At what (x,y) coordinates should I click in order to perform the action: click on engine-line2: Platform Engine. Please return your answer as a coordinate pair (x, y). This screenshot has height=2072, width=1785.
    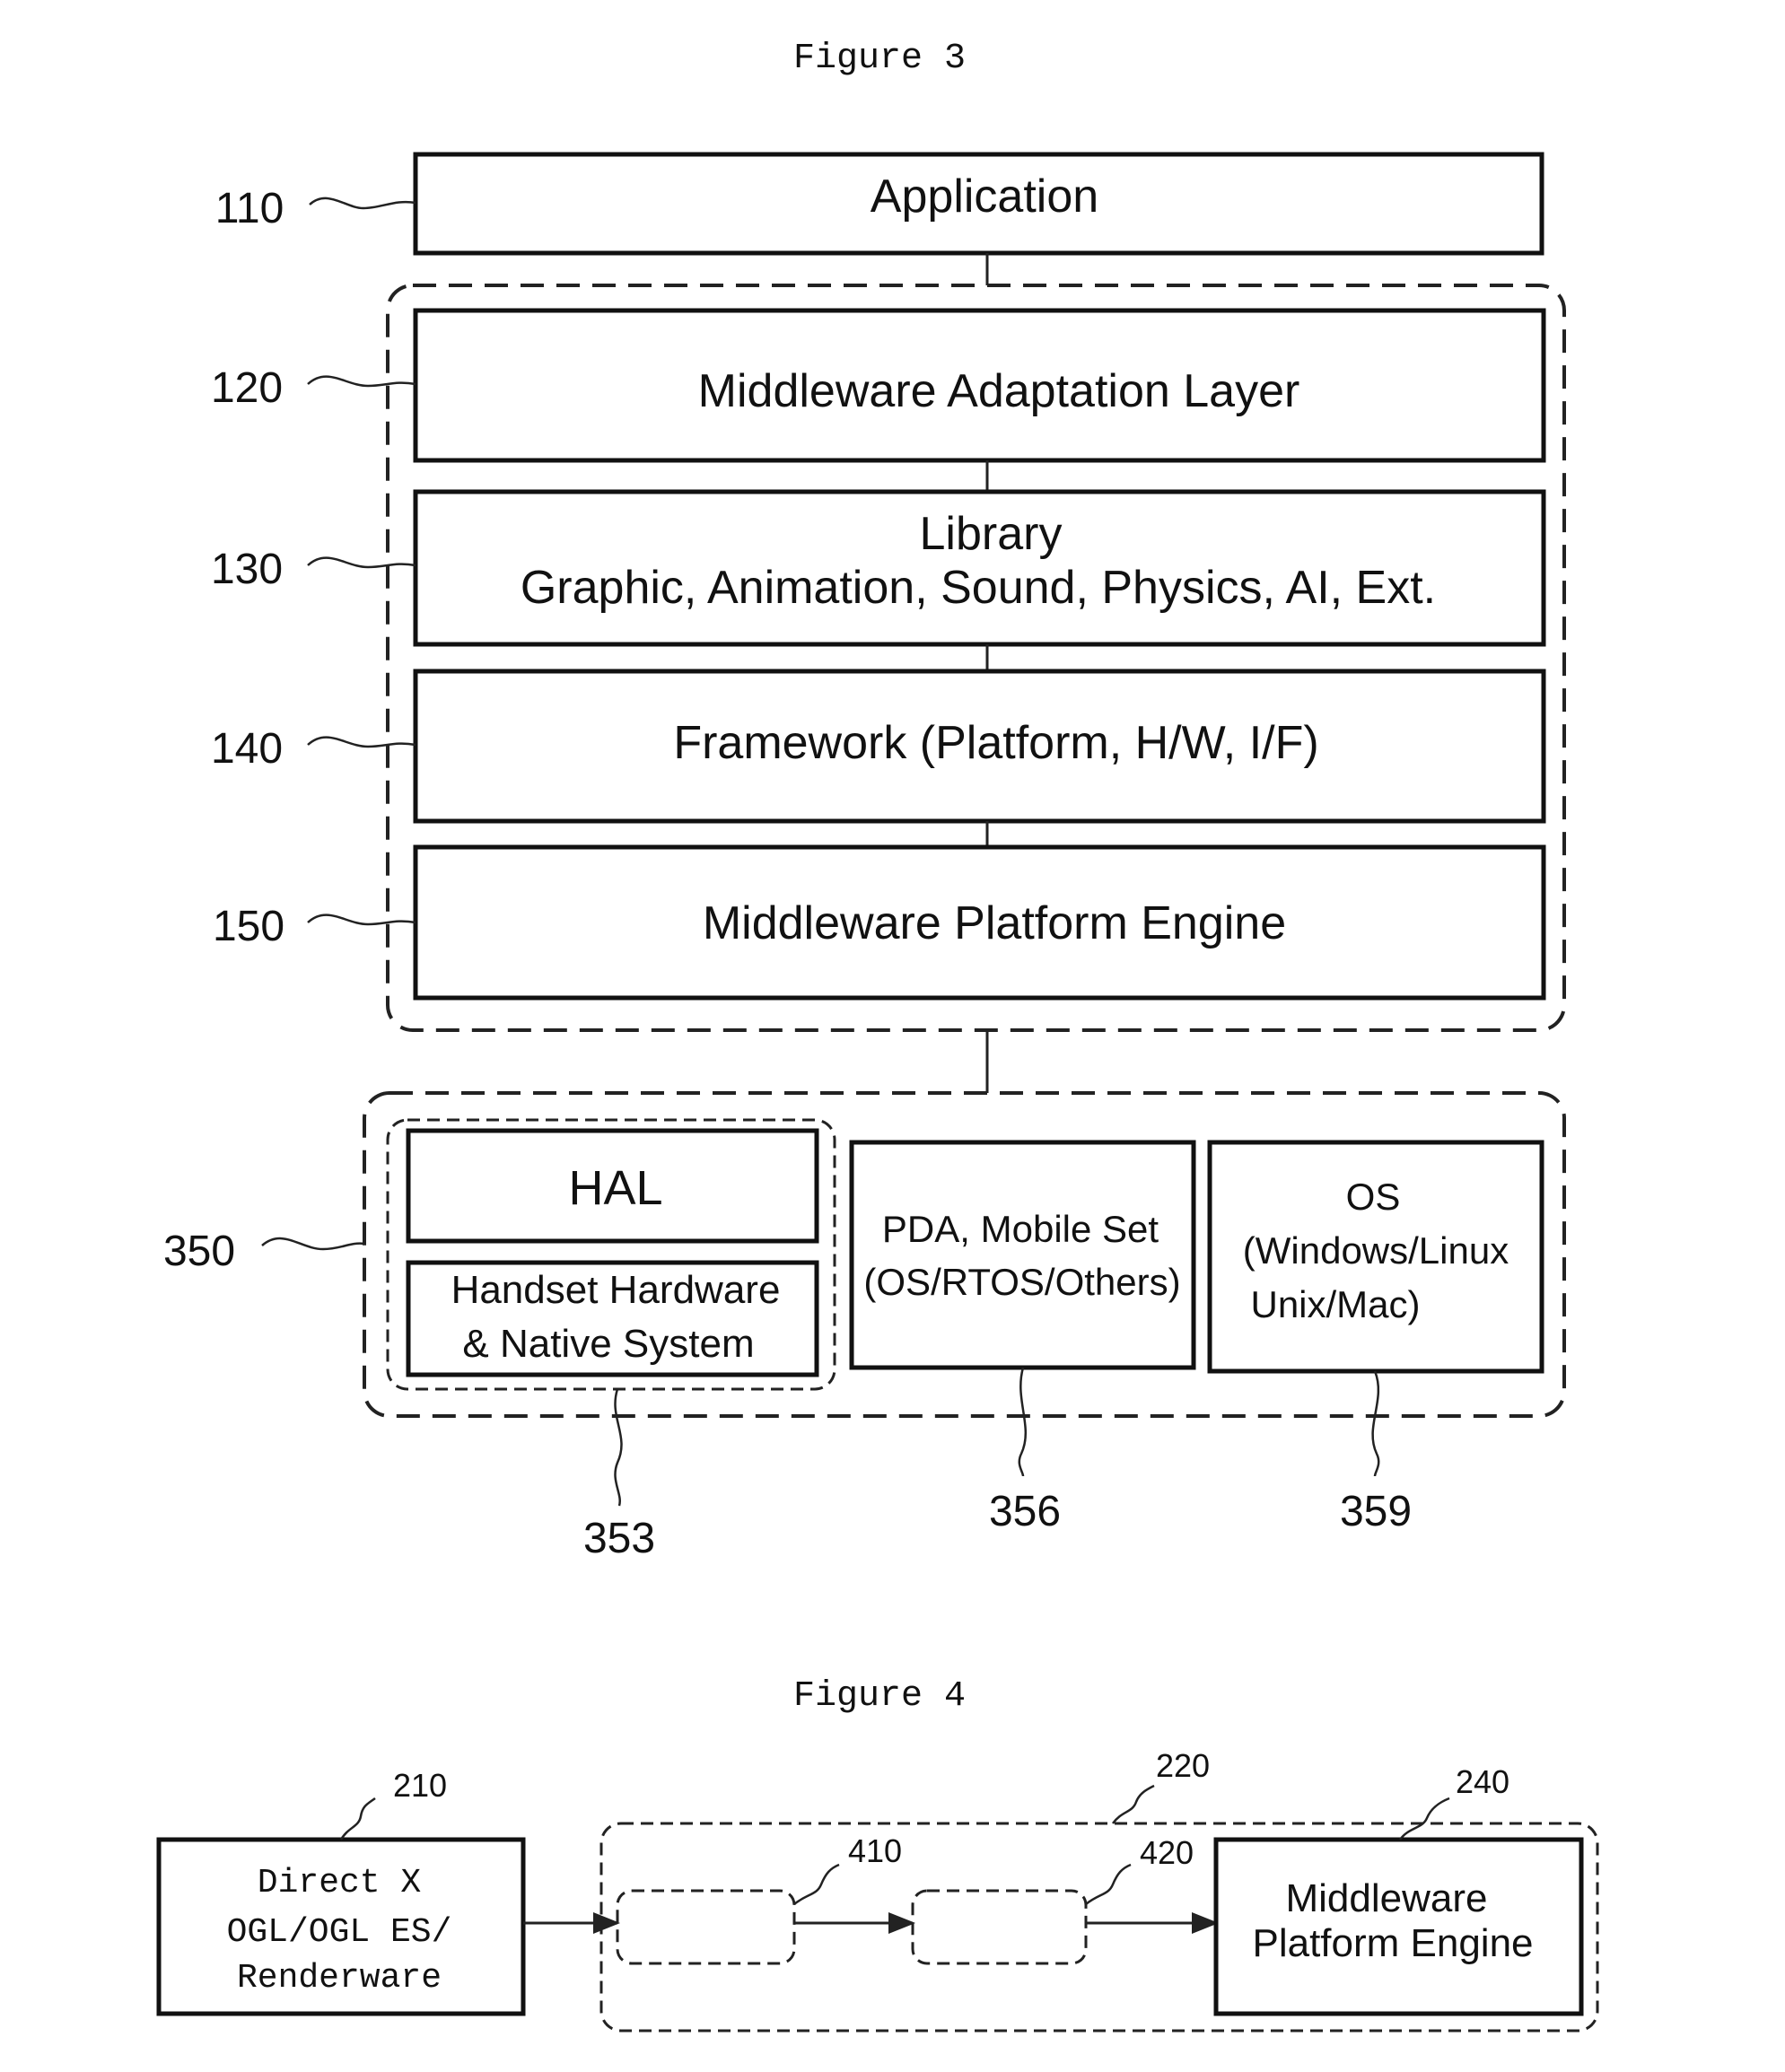
    Looking at the image, I should click on (1392, 1943).